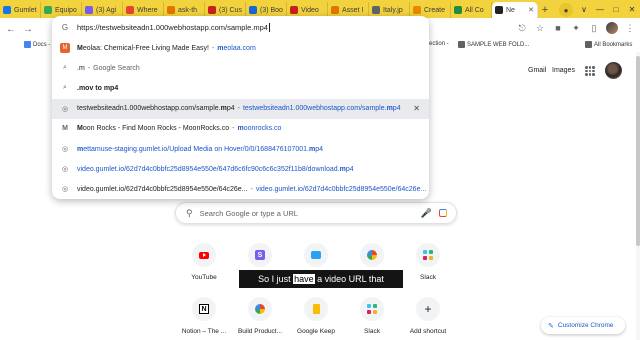 The height and width of the screenshot is (340, 640). What do you see at coordinates (594, 28) in the screenshot?
I see `sidebar-icon: ▯` at bounding box center [594, 28].